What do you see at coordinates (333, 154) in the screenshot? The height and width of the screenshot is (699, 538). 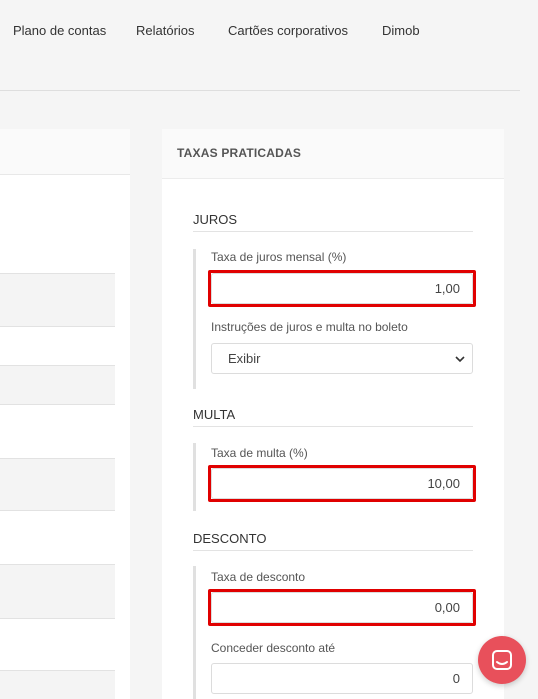 I see `panel-title: TAXAS PRATICADAS` at bounding box center [333, 154].